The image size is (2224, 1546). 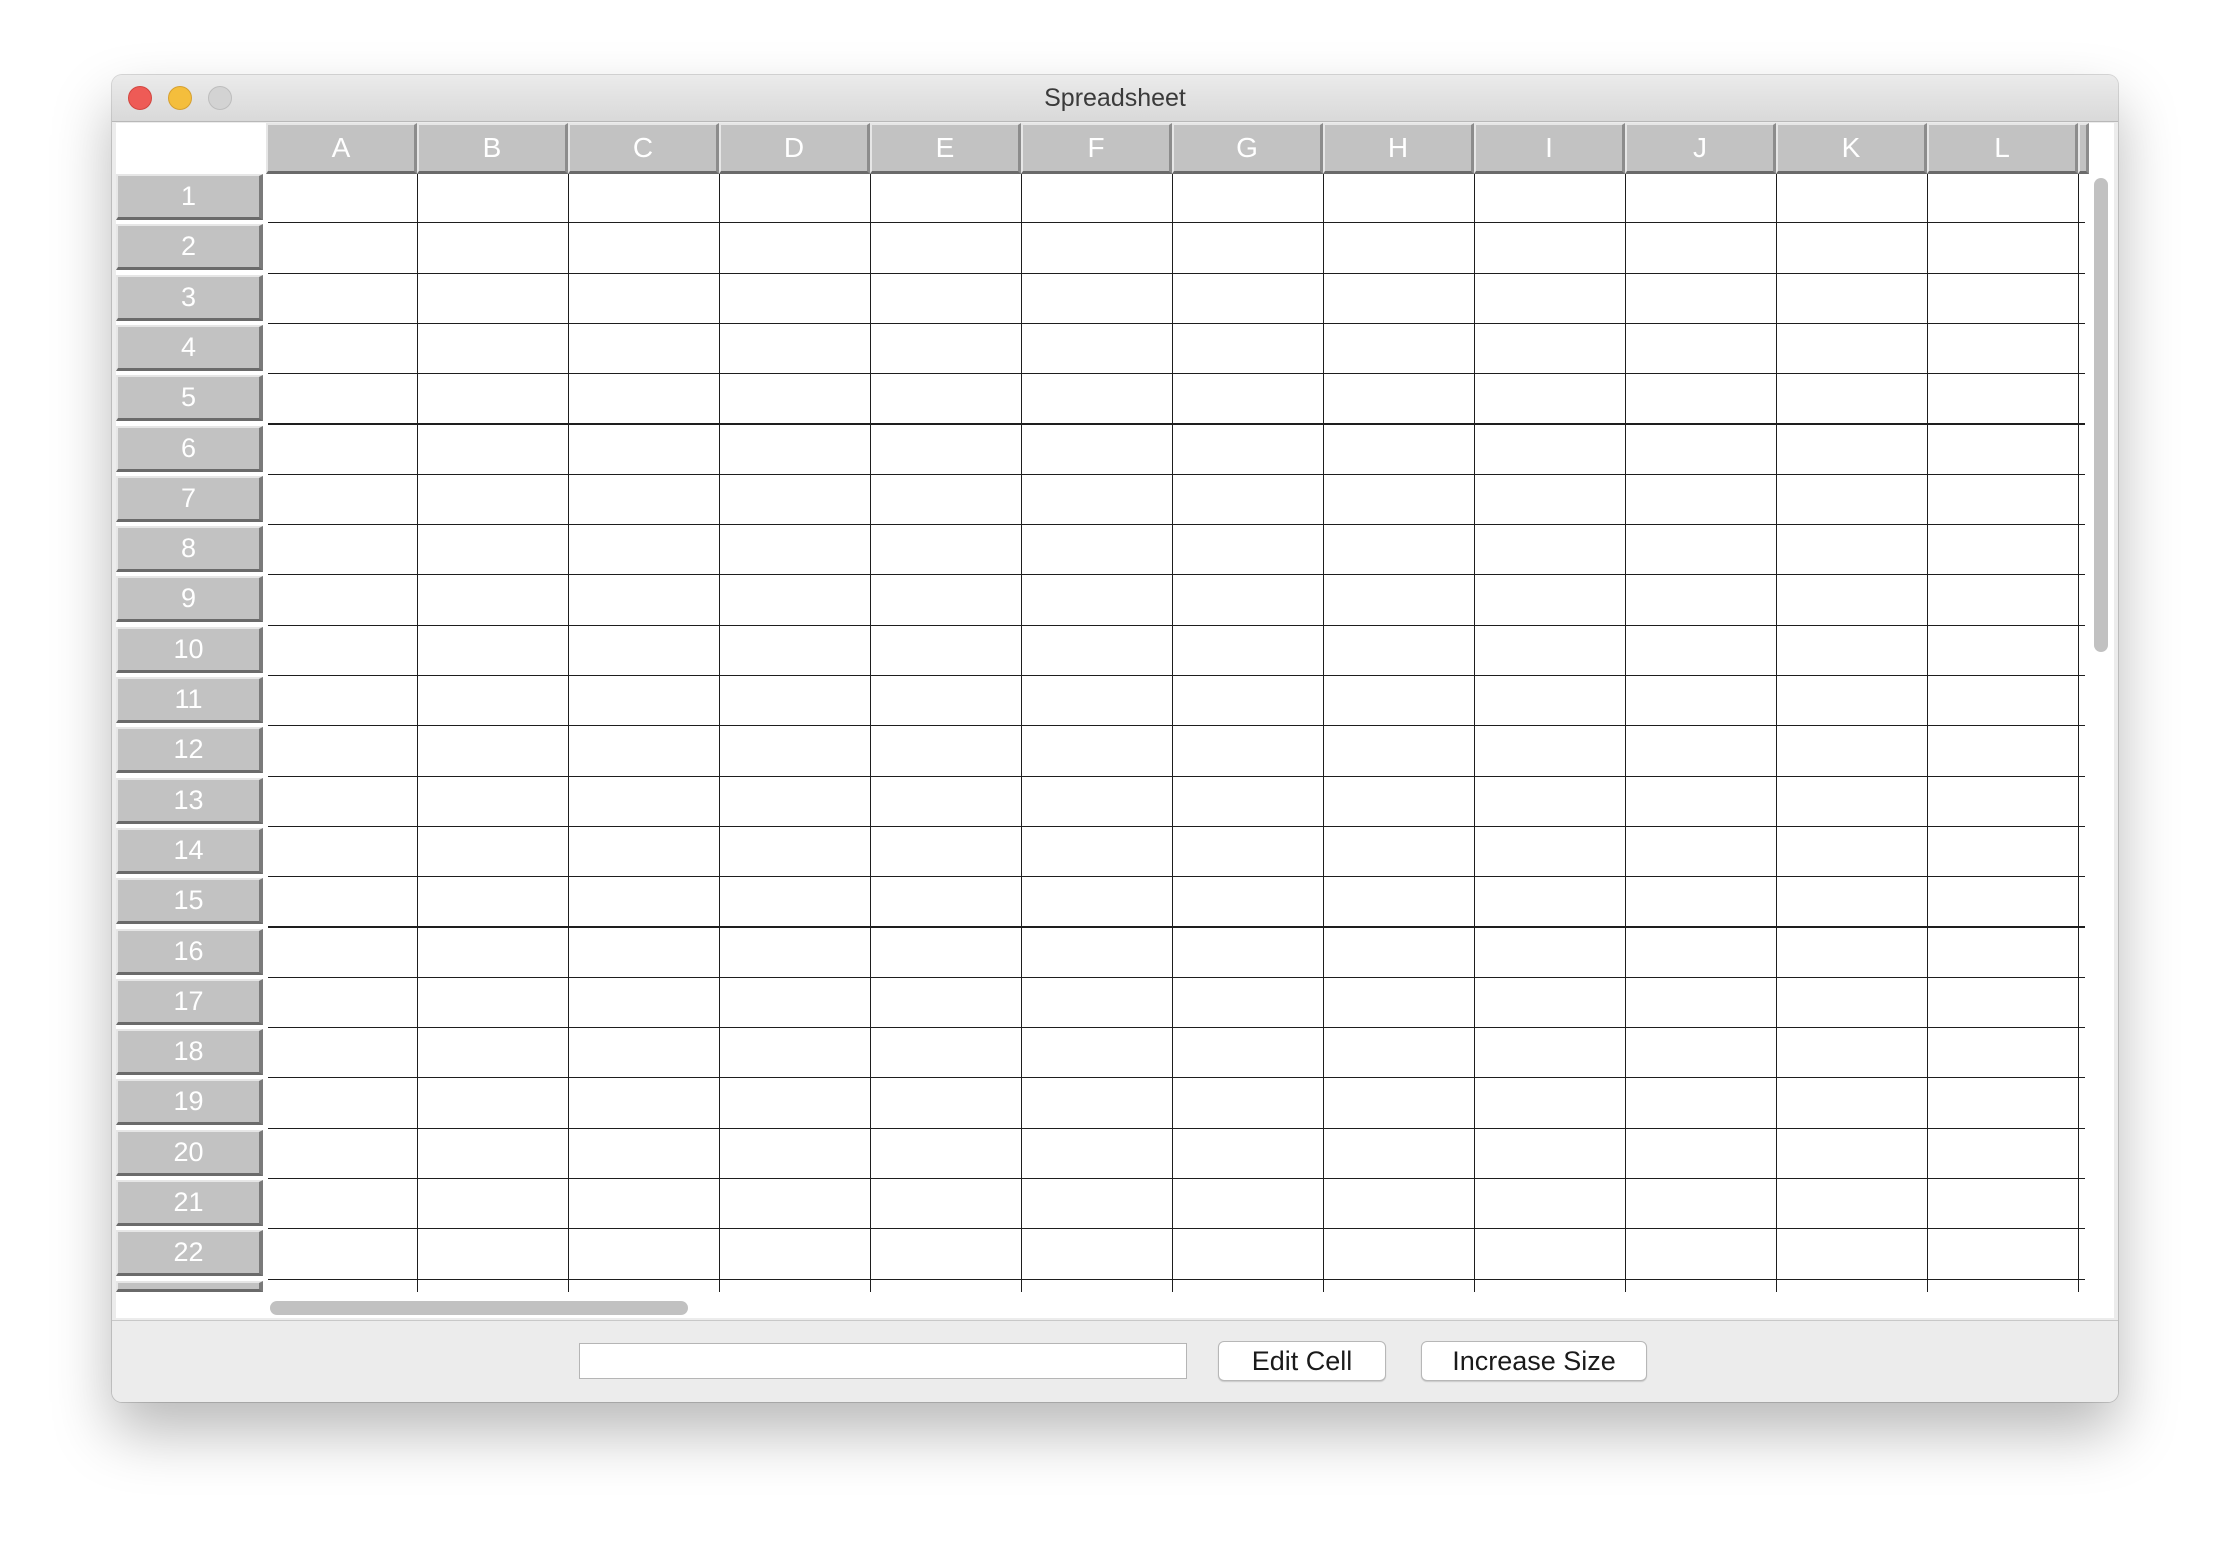 What do you see at coordinates (189, 247) in the screenshot?
I see `row-header: 2` at bounding box center [189, 247].